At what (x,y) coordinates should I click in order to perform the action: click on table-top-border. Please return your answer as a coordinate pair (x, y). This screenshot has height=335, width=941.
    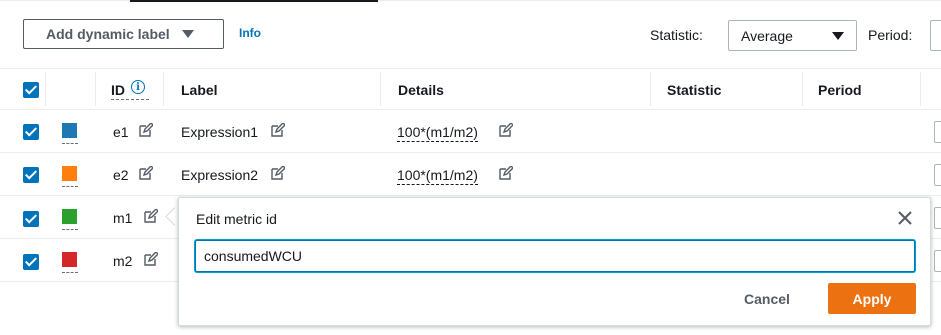
    Looking at the image, I should click on (470, 68).